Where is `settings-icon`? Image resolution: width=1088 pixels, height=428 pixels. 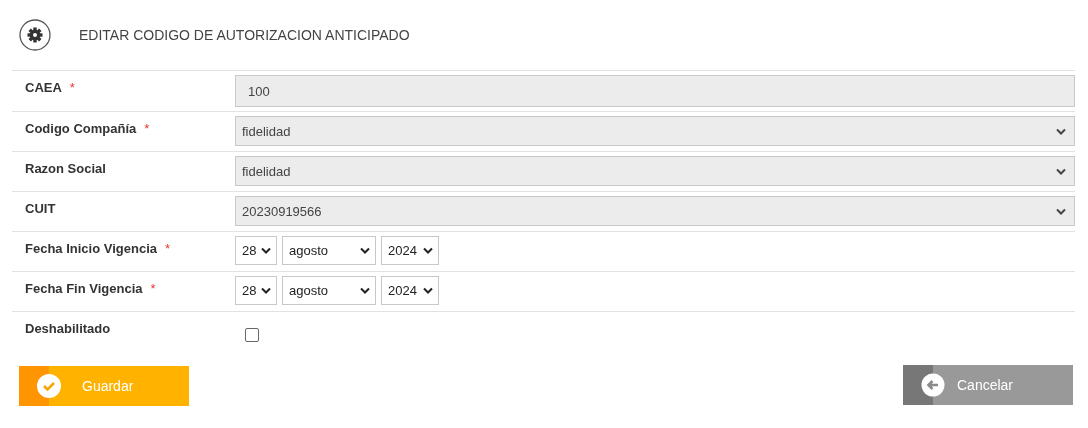
settings-icon is located at coordinates (35, 35).